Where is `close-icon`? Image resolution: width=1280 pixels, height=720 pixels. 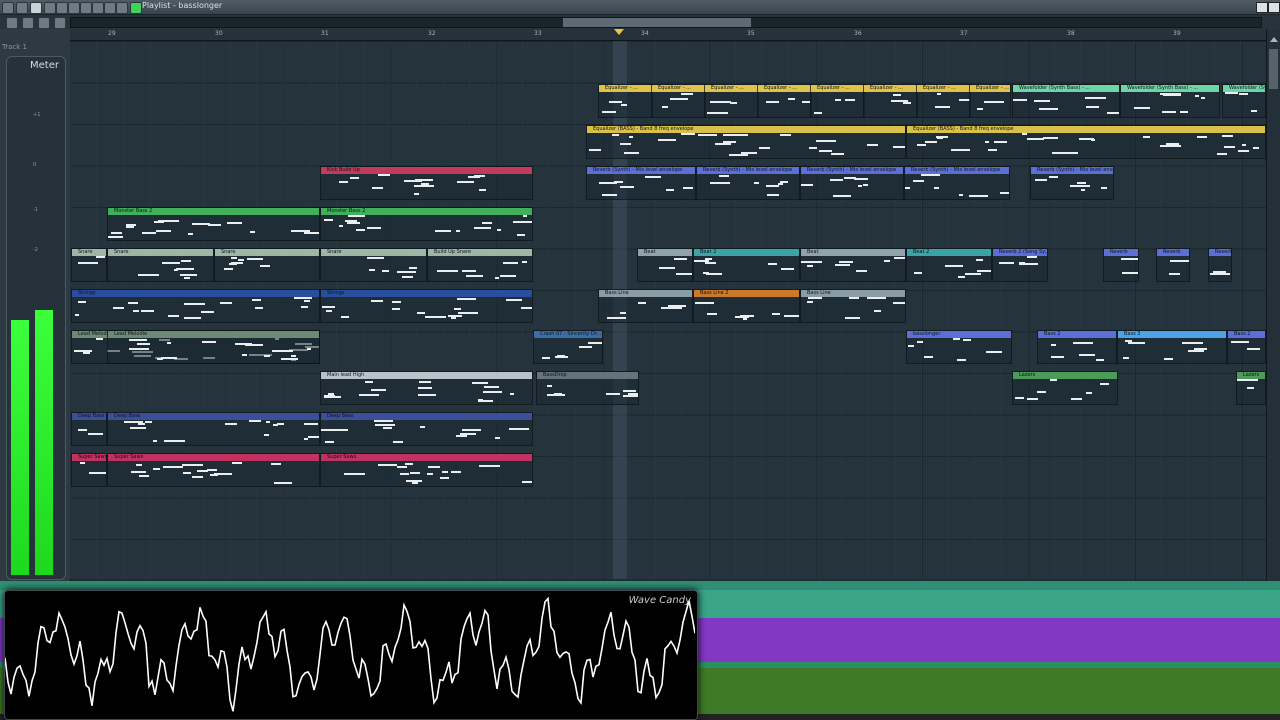
close-icon is located at coordinates (1274, 7).